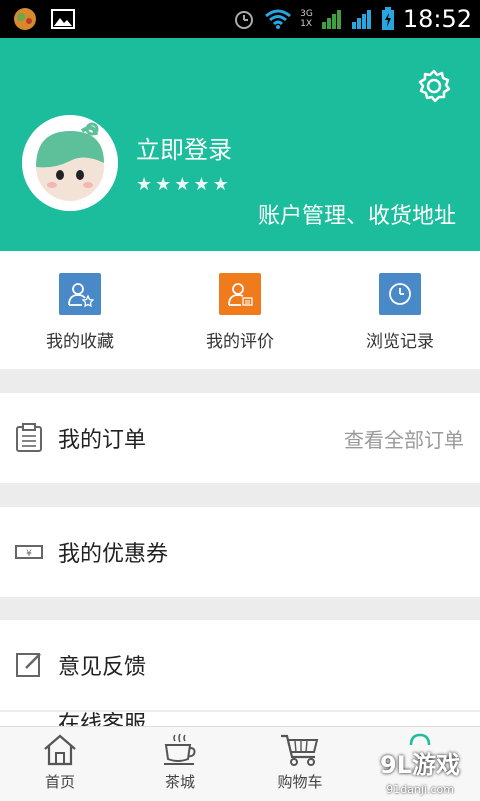 The height and width of the screenshot is (801, 480). Describe the element at coordinates (240, 665) in the screenshot. I see `feedback-row: 意见反馈` at that location.